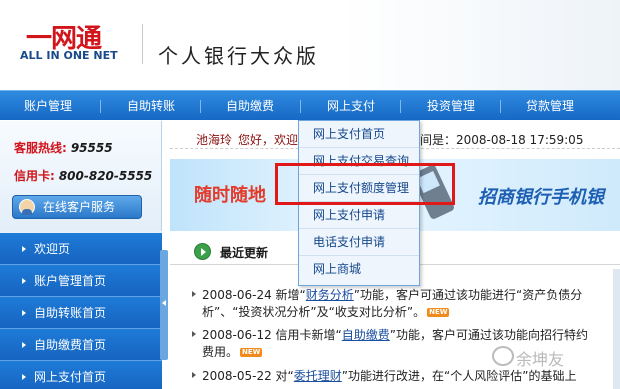  What do you see at coordinates (79, 207) in the screenshot?
I see `online-service-label: 在线客户服务` at bounding box center [79, 207].